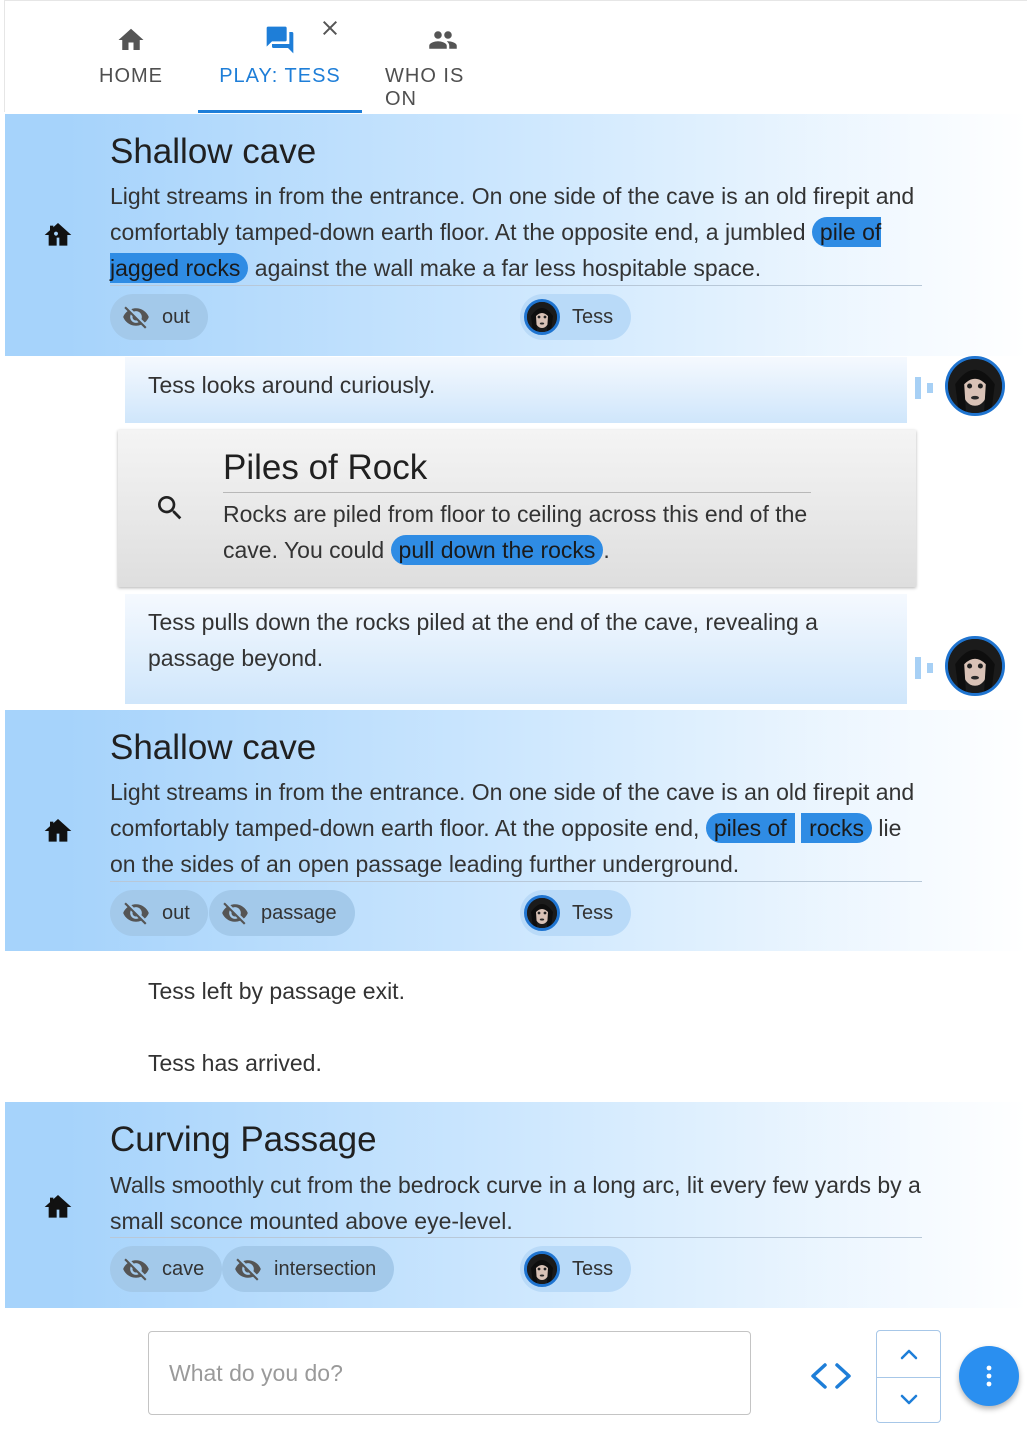 The width and height of the screenshot is (1027, 1435). What do you see at coordinates (299, 912) in the screenshot?
I see `exit-label: passage` at bounding box center [299, 912].